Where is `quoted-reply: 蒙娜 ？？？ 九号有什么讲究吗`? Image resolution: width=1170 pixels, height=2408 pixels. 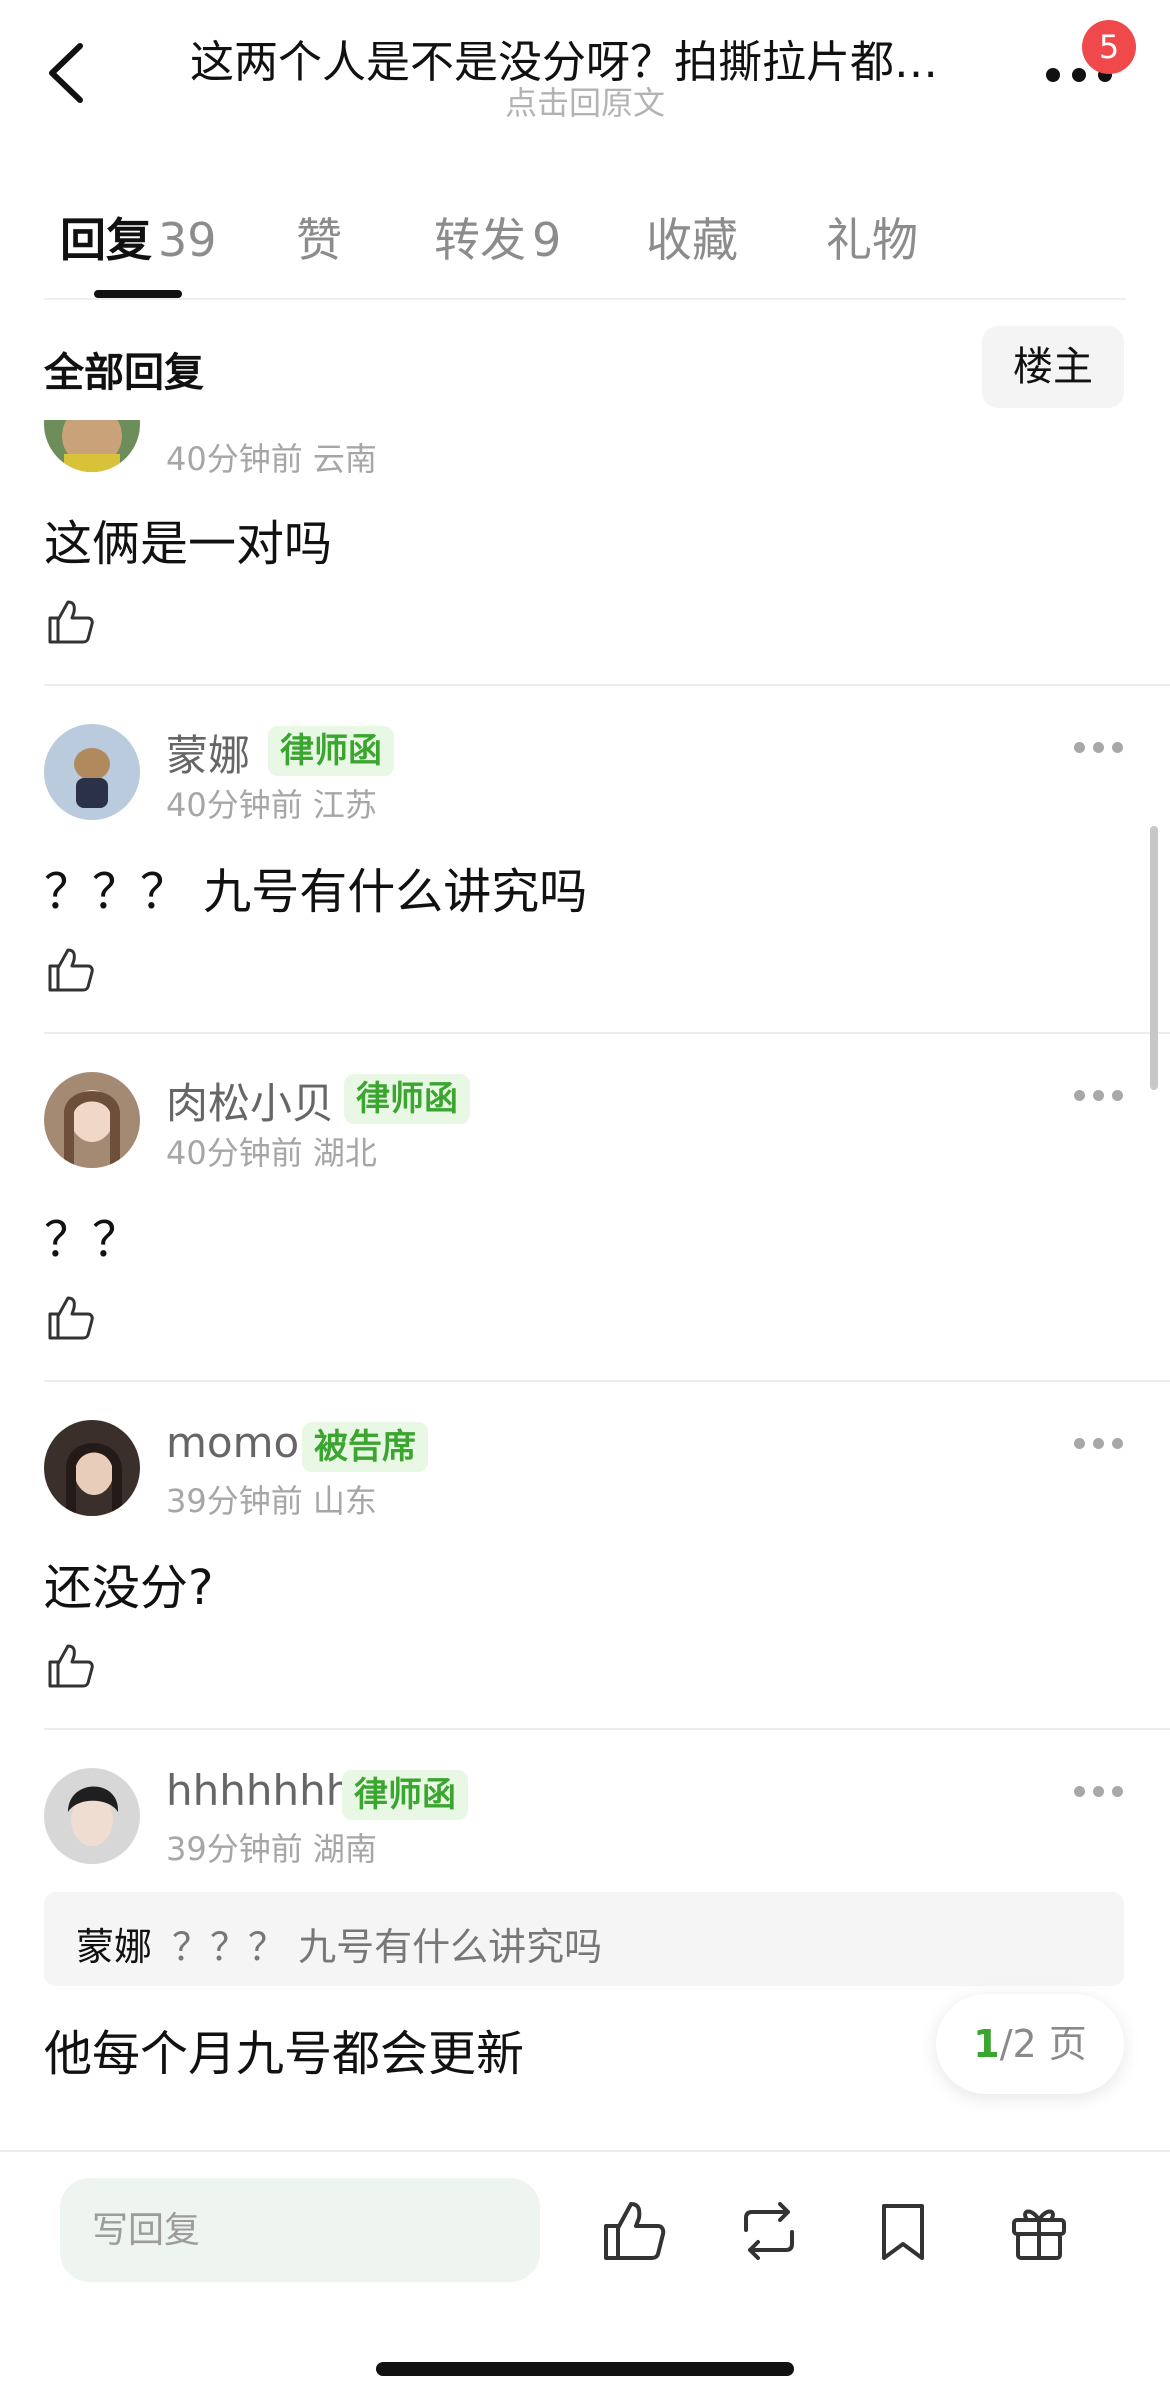
quoted-reply: 蒙娜 ？？？ 九号有什么讲究吗 is located at coordinates (584, 1939).